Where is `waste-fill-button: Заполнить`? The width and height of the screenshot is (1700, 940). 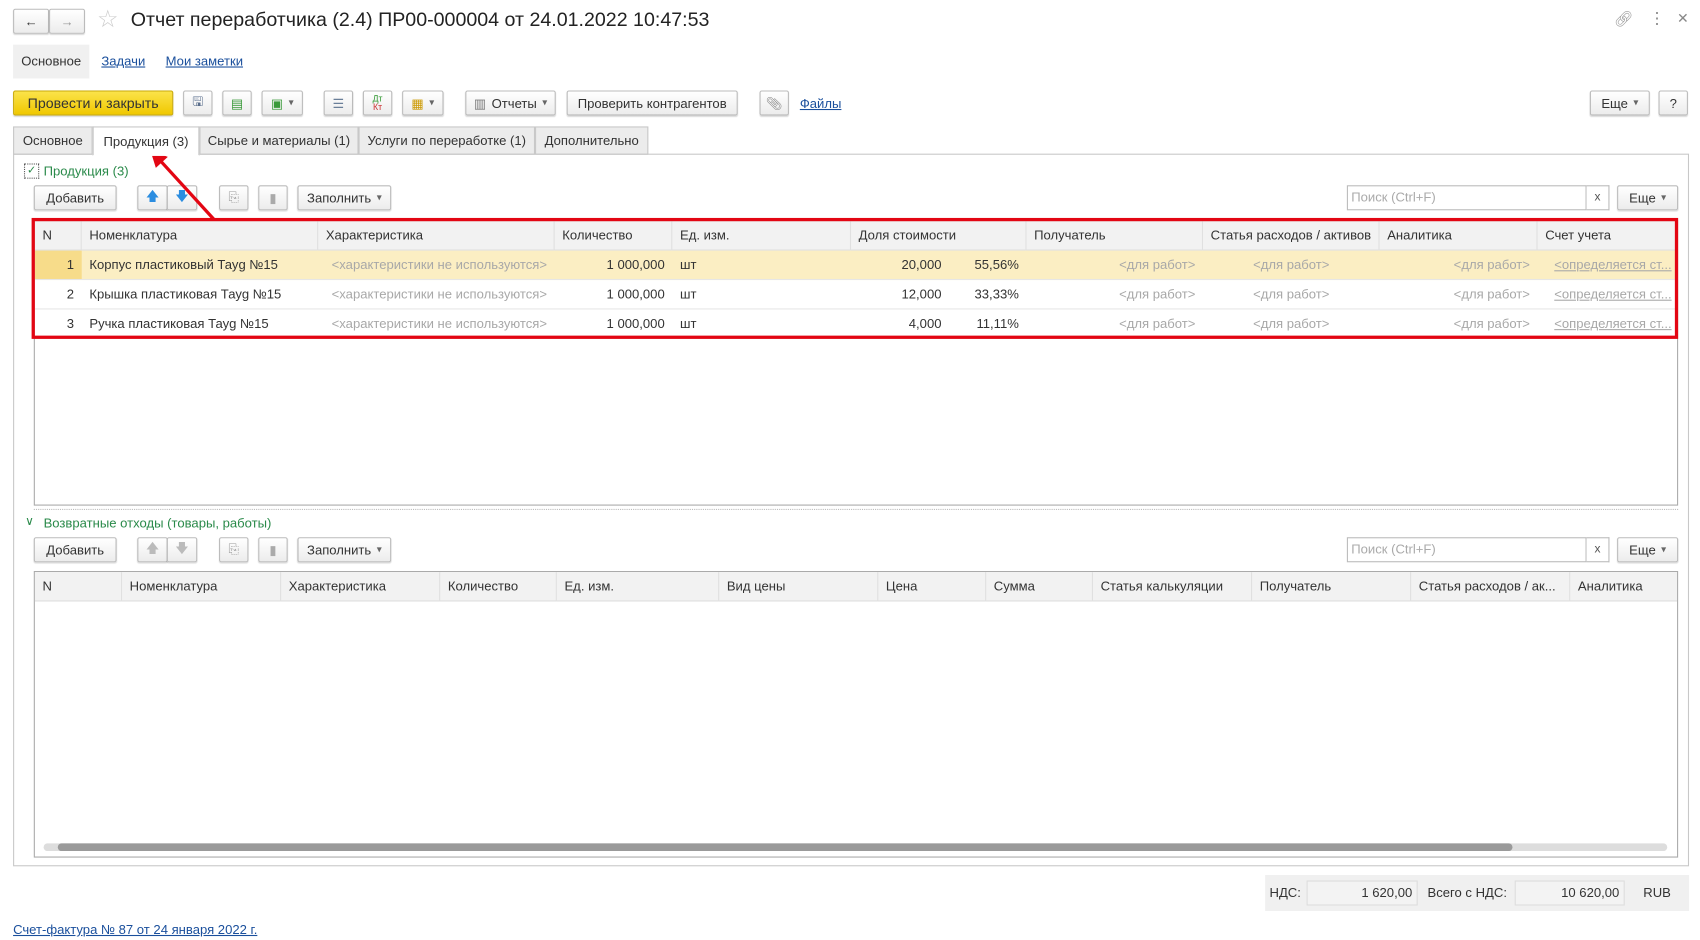
waste-fill-button: Заполнить is located at coordinates (344, 550).